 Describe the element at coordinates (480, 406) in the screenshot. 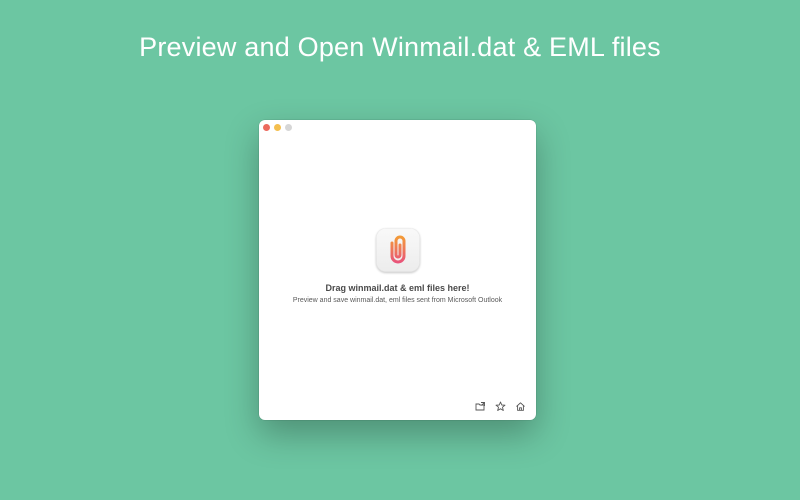

I see `open-folder-icon` at that location.